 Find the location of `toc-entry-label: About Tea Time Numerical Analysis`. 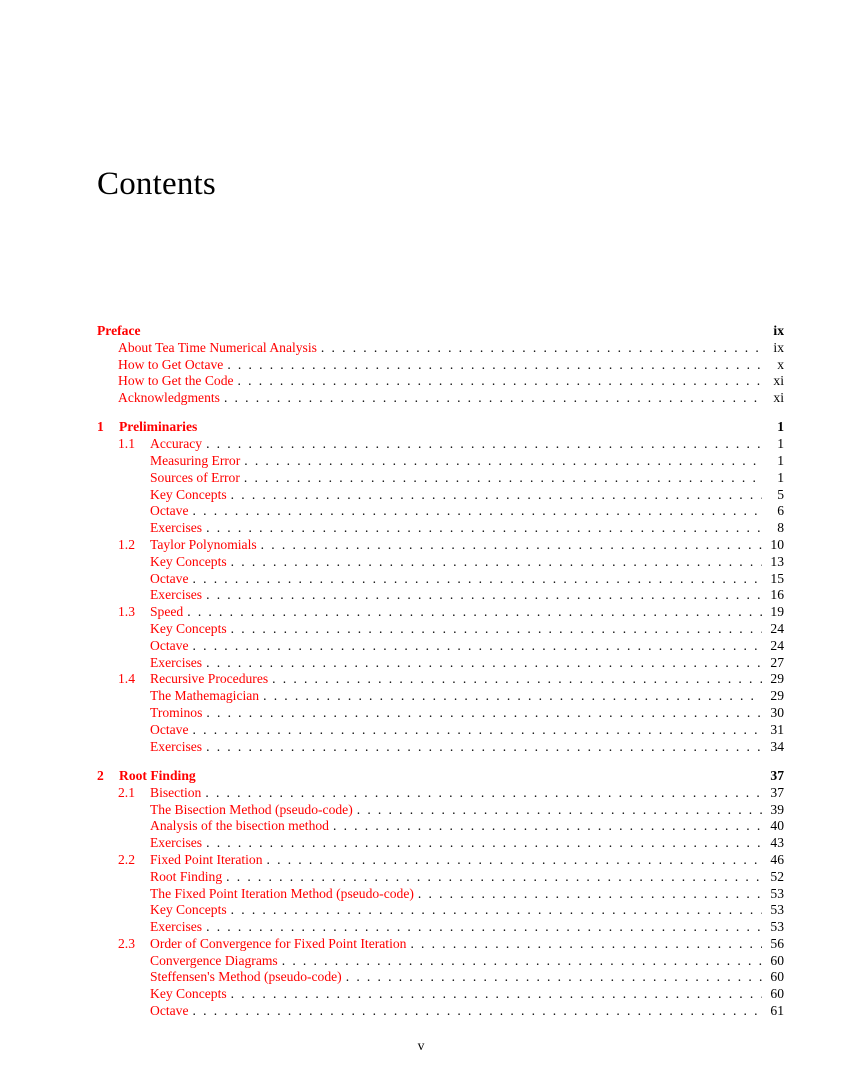

toc-entry-label: About Tea Time Numerical Analysis is located at coordinates (217, 348).